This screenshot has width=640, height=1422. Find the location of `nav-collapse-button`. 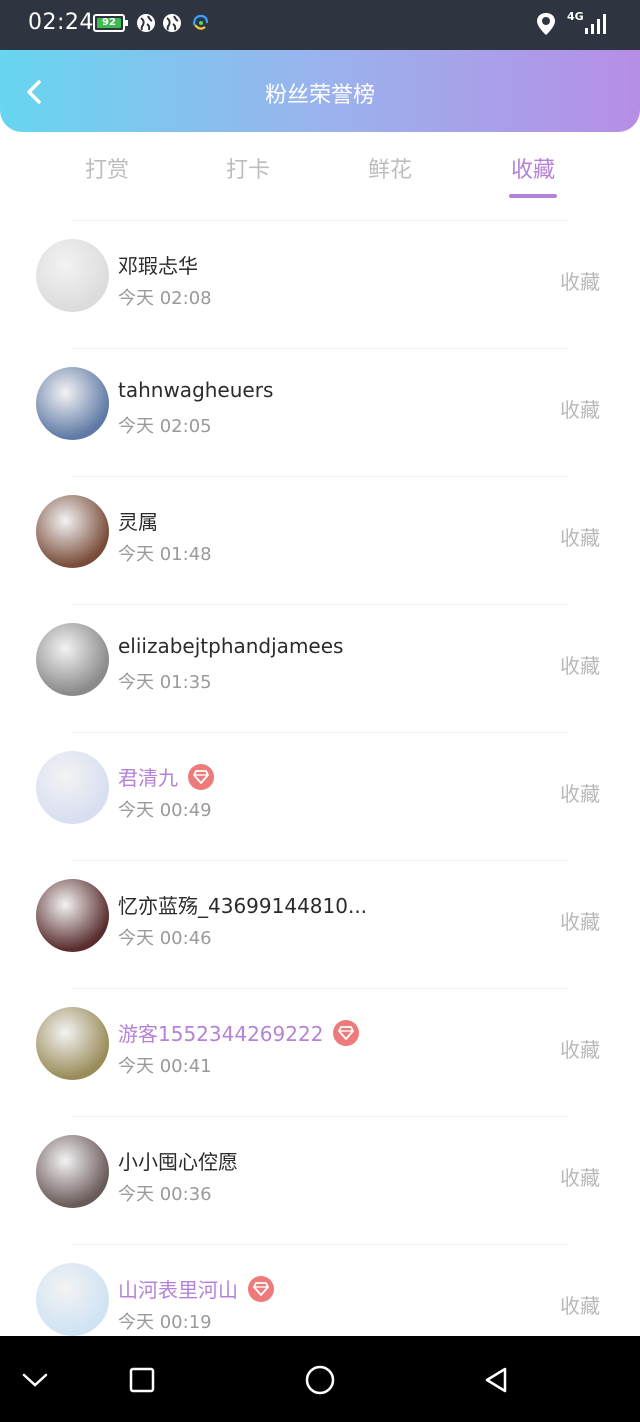

nav-collapse-button is located at coordinates (35, 1380).